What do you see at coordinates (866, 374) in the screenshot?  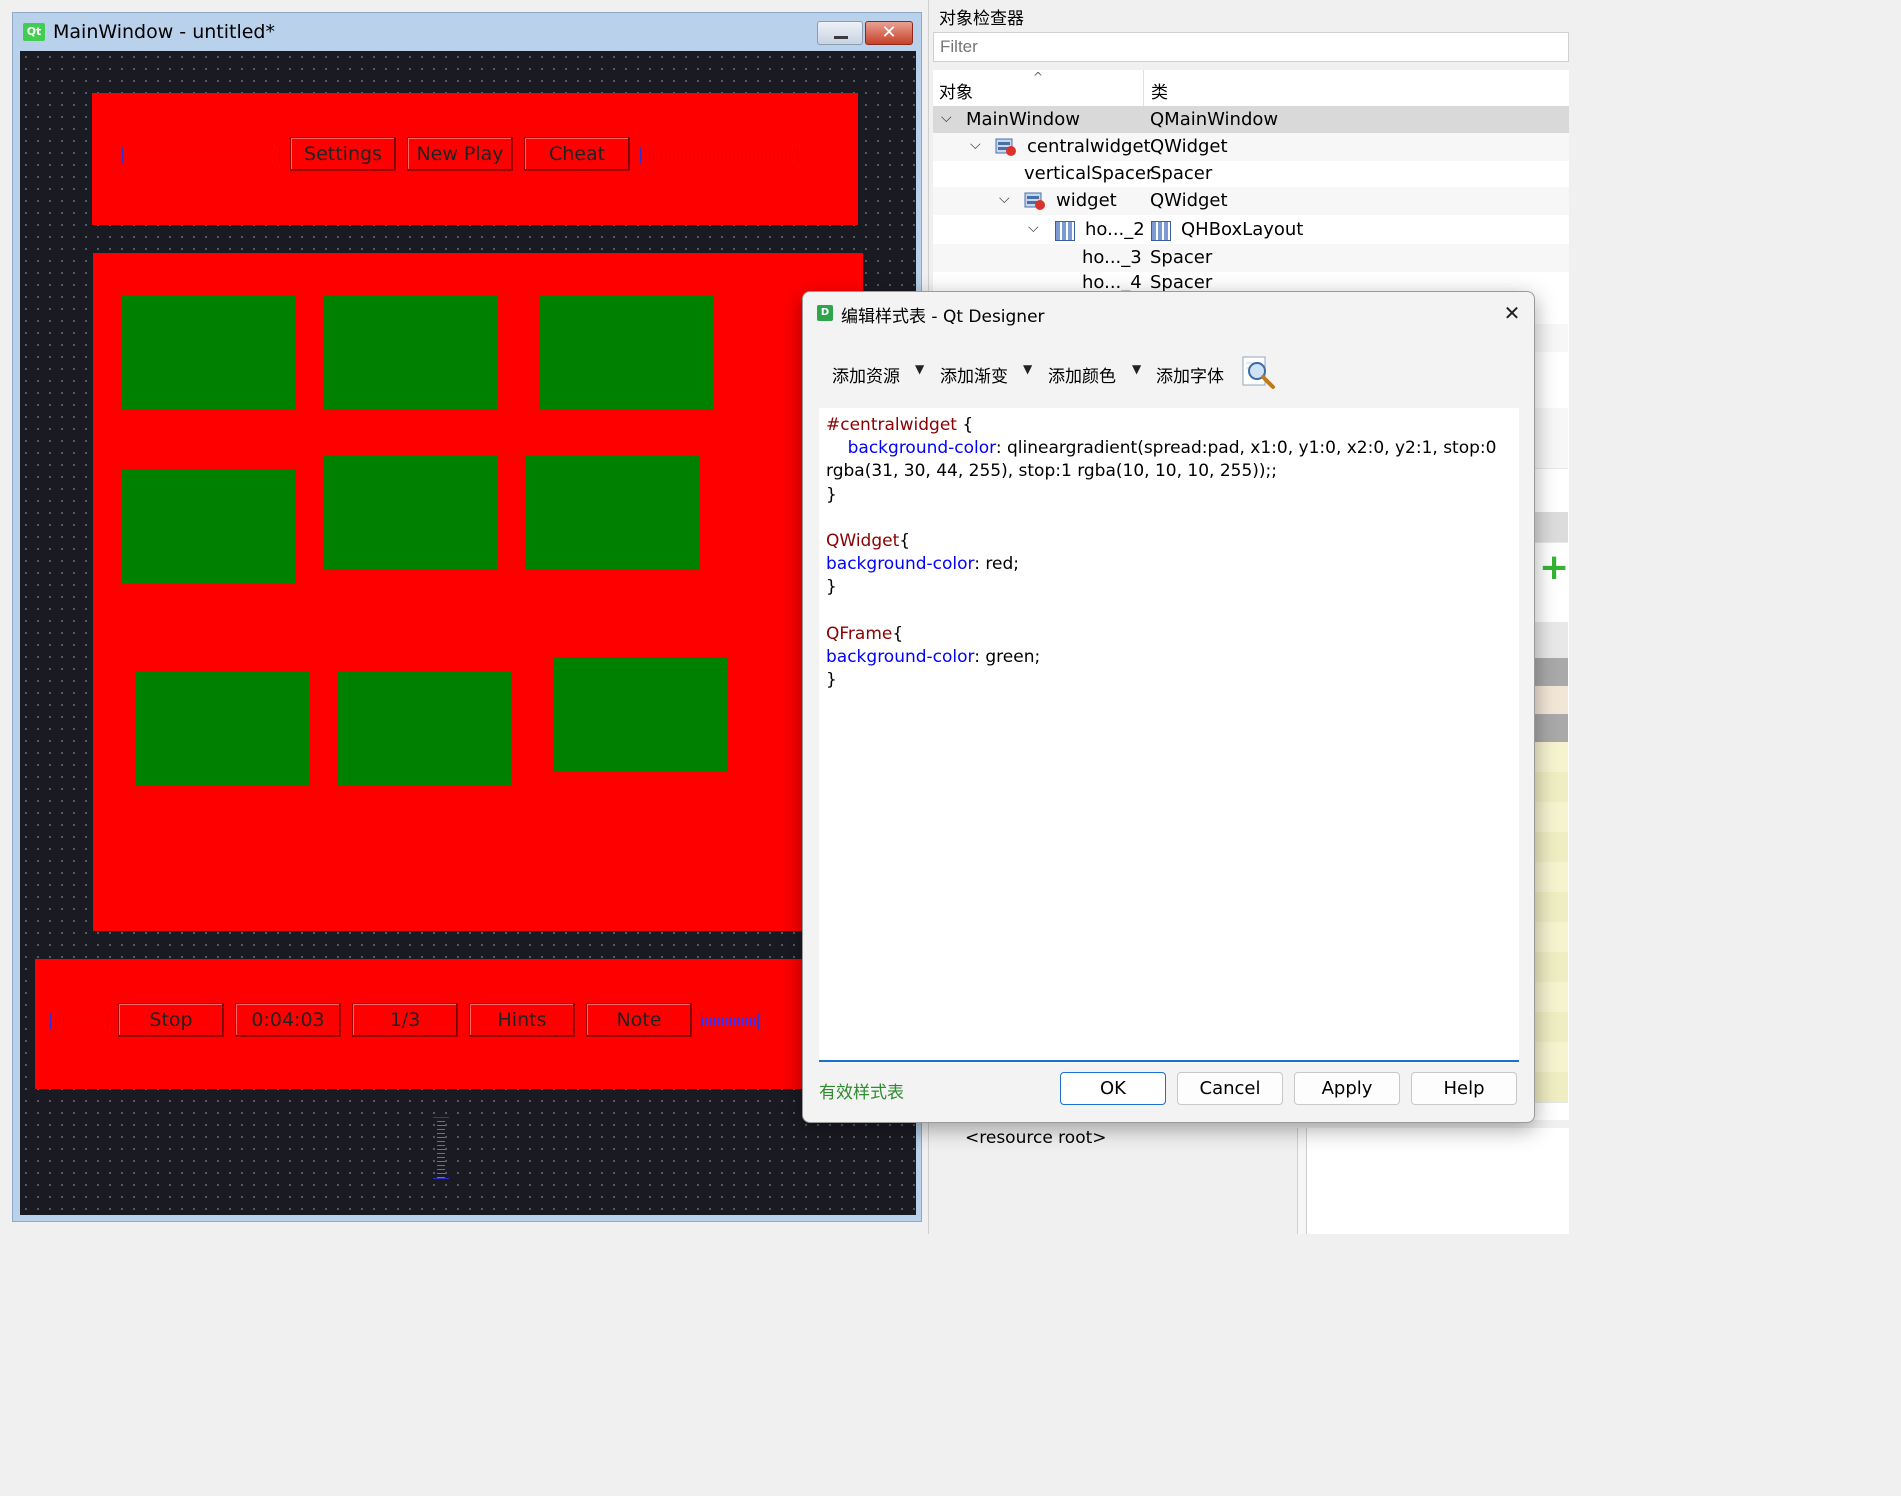 I see `add-resource-button: 添加资源` at bounding box center [866, 374].